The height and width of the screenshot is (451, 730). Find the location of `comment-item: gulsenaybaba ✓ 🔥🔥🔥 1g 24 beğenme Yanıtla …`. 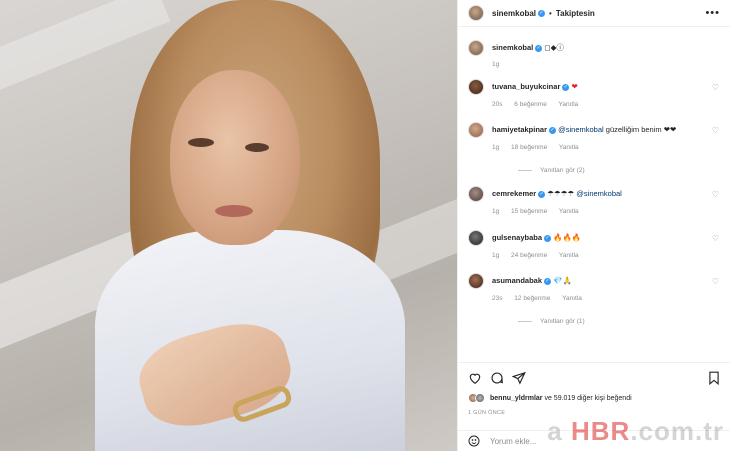

comment-item: gulsenaybaba ✓ 🔥🔥🔥 1g 24 beğenme Yanıtla … is located at coordinates (594, 244).